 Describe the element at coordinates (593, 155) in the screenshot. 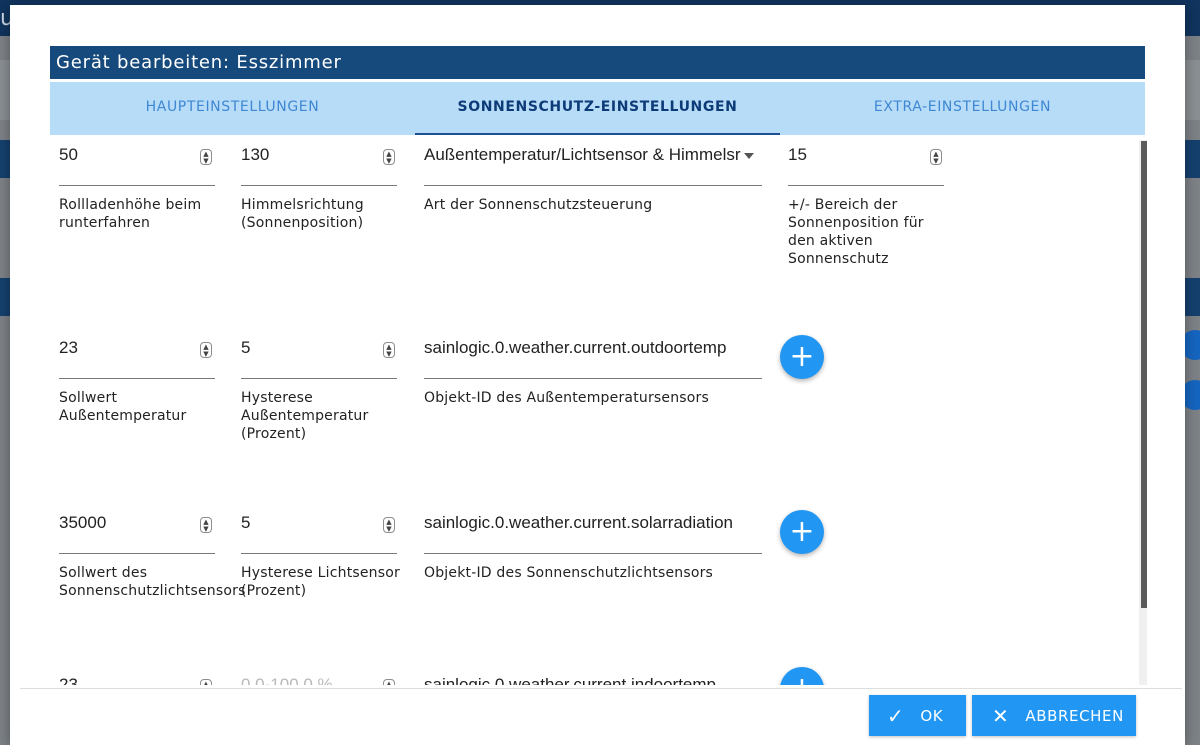

I see `sun-protection-type-select: Außentemperatur/Lichtsensor & Himmelsr` at that location.